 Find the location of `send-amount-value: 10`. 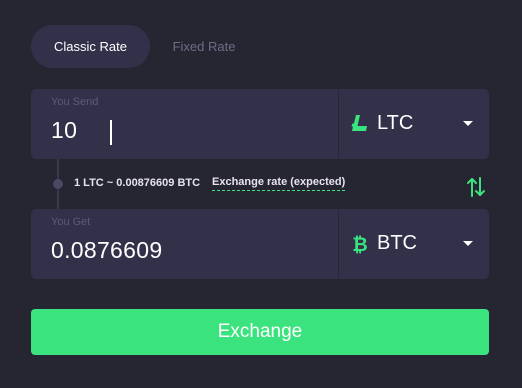

send-amount-value: 10 is located at coordinates (64, 130).